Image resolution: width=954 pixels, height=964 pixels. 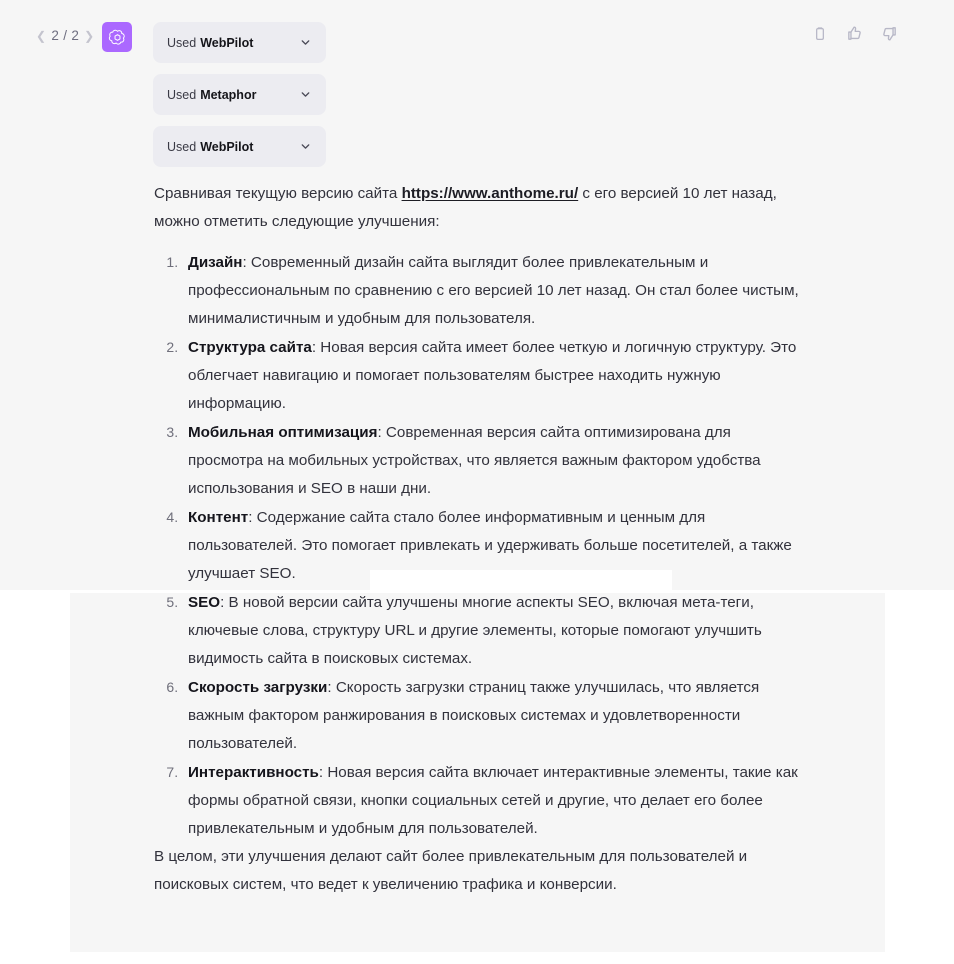 I want to click on chevron-left-icon: ❮, so click(x=41, y=36).